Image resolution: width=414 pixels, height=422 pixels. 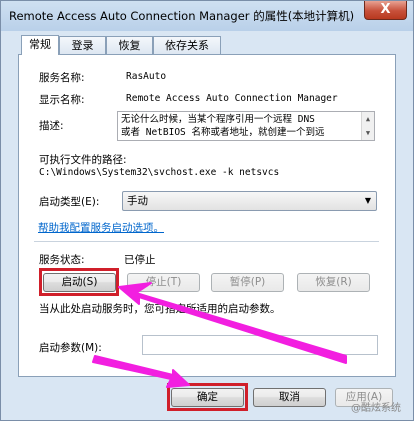 What do you see at coordinates (218, 119) in the screenshot?
I see `description-line: 无论什么时候，当某个程序引用一个远程 DNS` at bounding box center [218, 119].